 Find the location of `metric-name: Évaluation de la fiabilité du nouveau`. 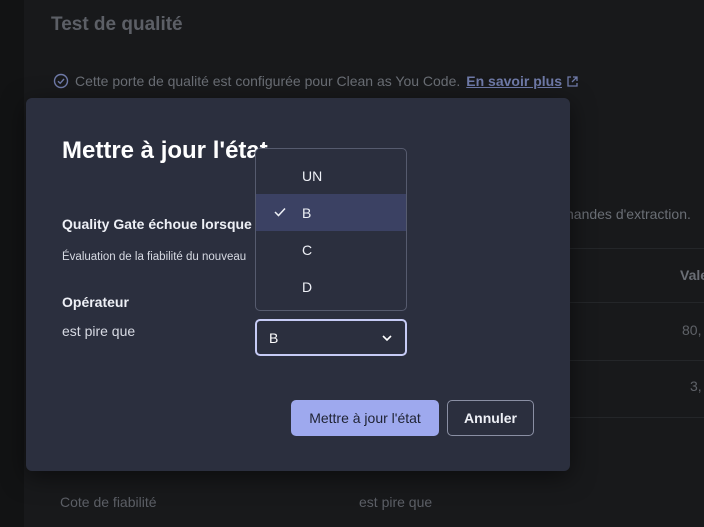

metric-name: Évaluation de la fiabilité du nouveau is located at coordinates (154, 257).